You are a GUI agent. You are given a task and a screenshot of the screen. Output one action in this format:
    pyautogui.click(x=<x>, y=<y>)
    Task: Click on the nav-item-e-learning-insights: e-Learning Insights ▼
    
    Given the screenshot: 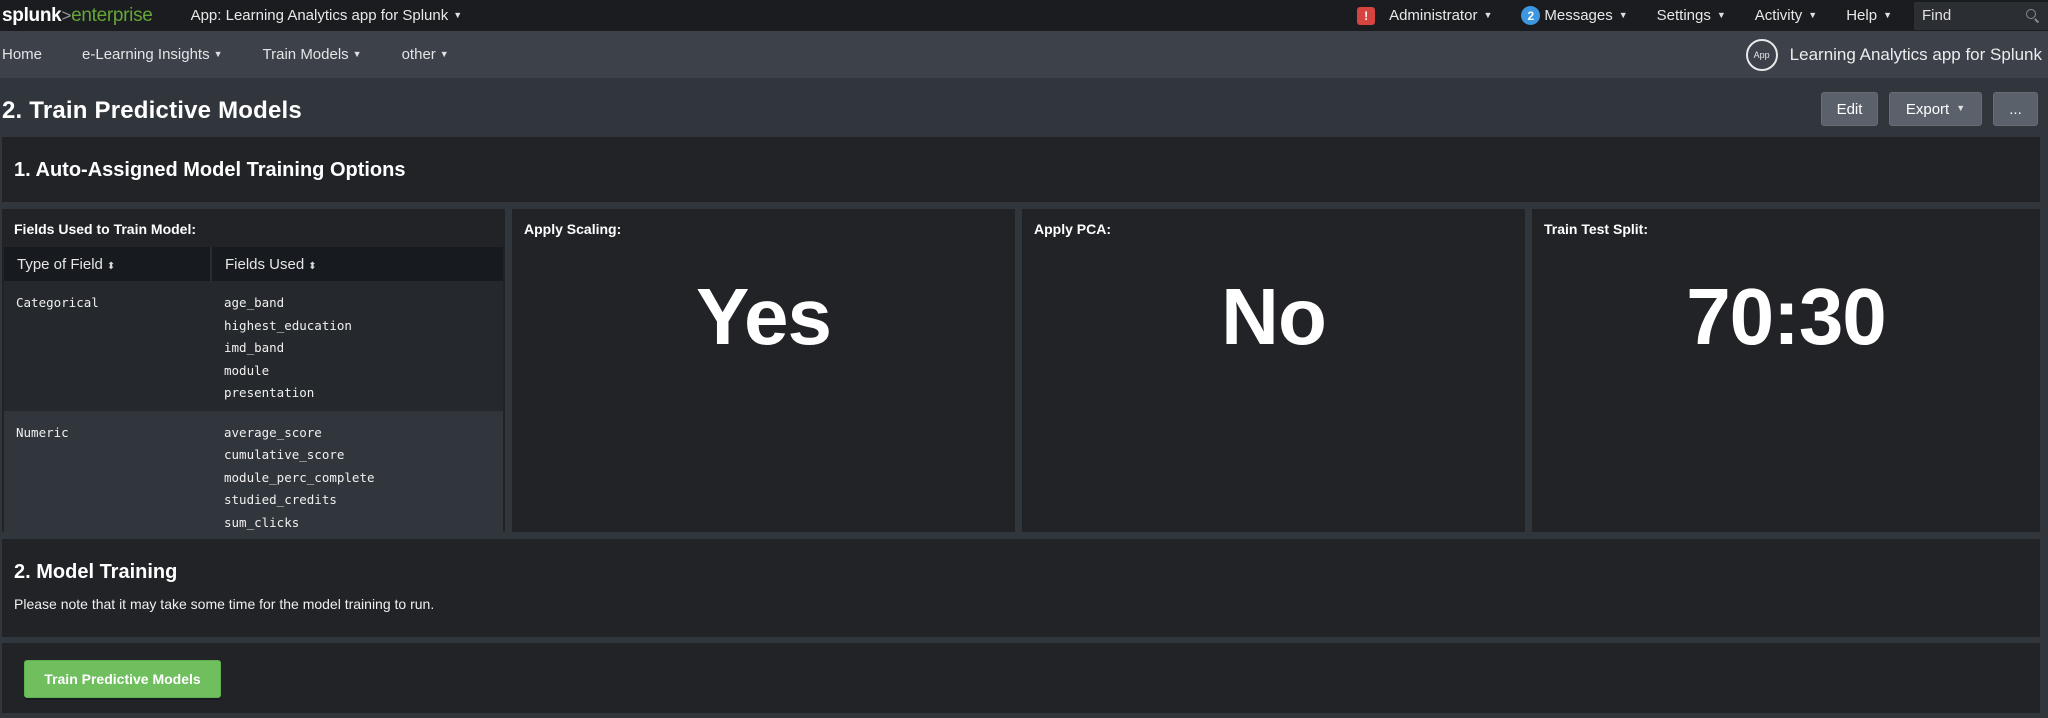 What is the action you would take?
    pyautogui.click(x=152, y=54)
    